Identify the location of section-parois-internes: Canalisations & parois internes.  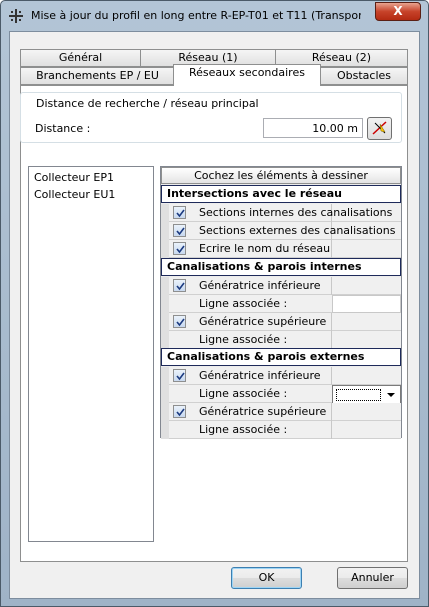
(281, 267).